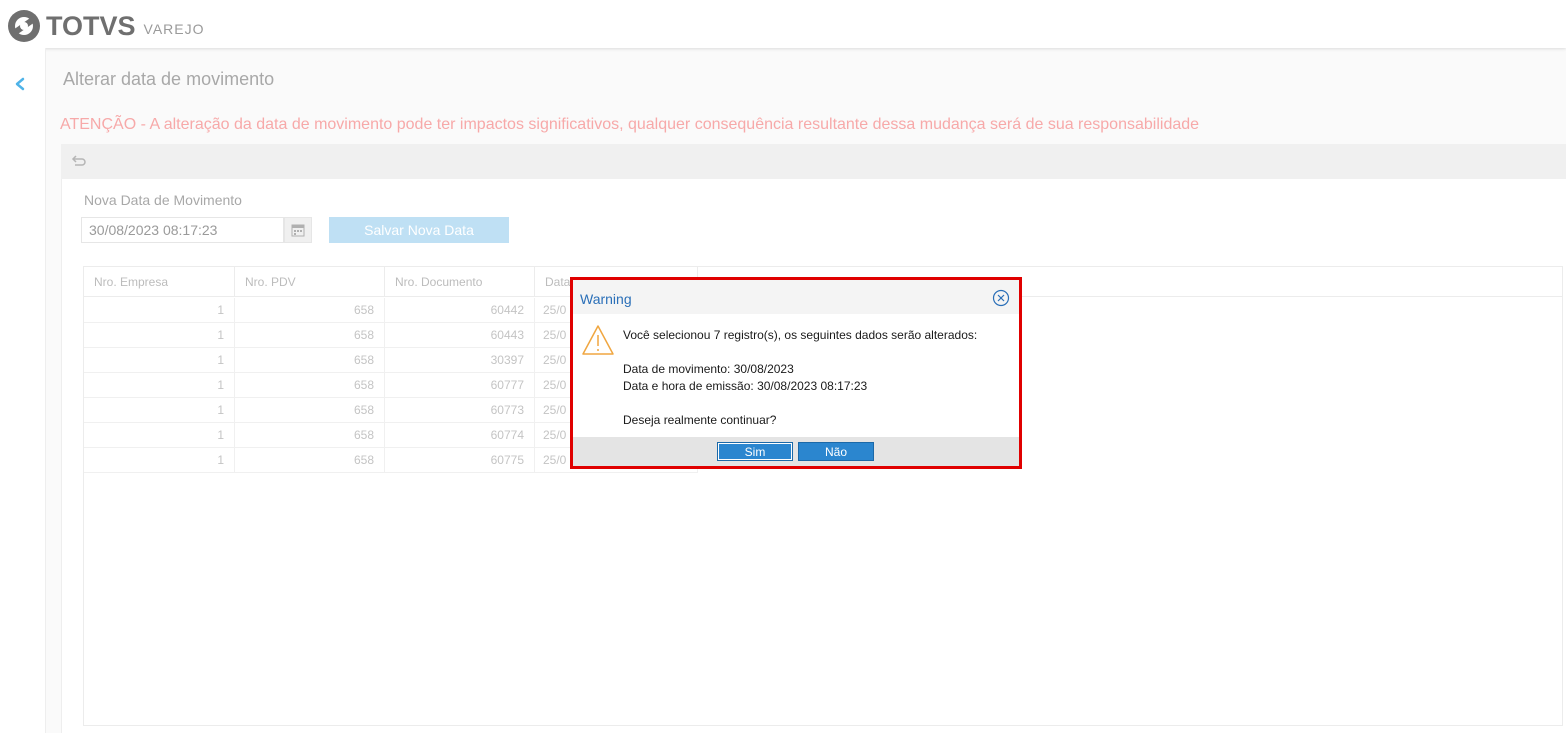  Describe the element at coordinates (796, 451) in the screenshot. I see `dialog-footer: Sim Não` at that location.